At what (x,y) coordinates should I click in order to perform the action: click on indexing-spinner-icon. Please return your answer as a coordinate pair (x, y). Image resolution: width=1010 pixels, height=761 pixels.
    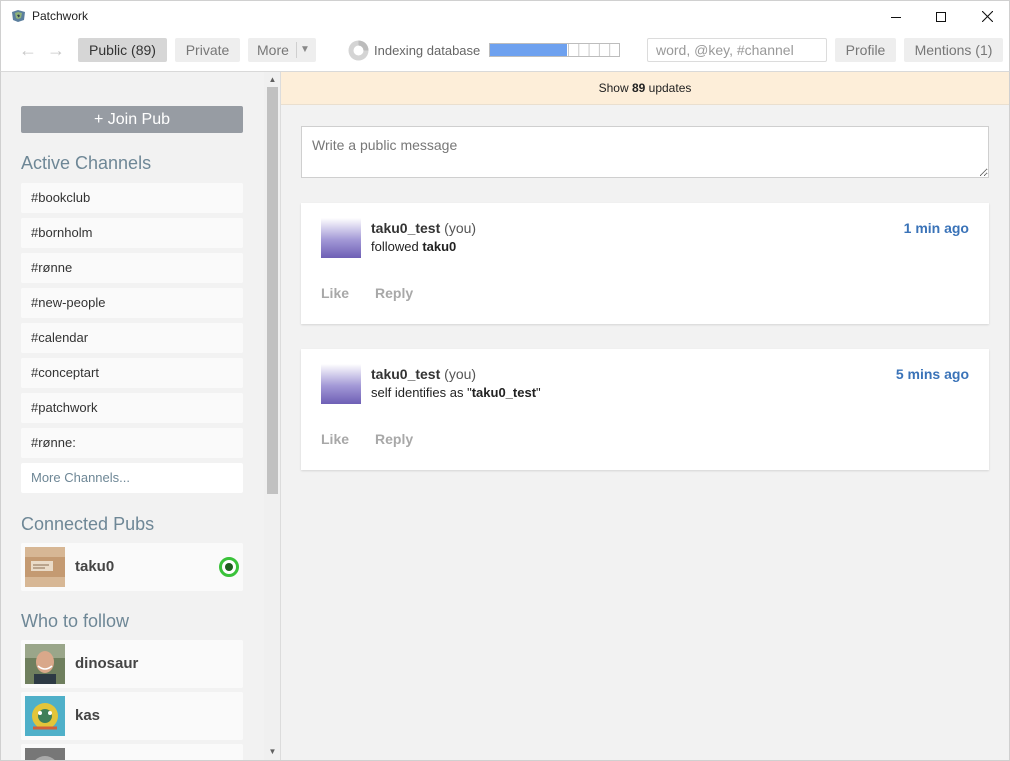
    Looking at the image, I should click on (358, 50).